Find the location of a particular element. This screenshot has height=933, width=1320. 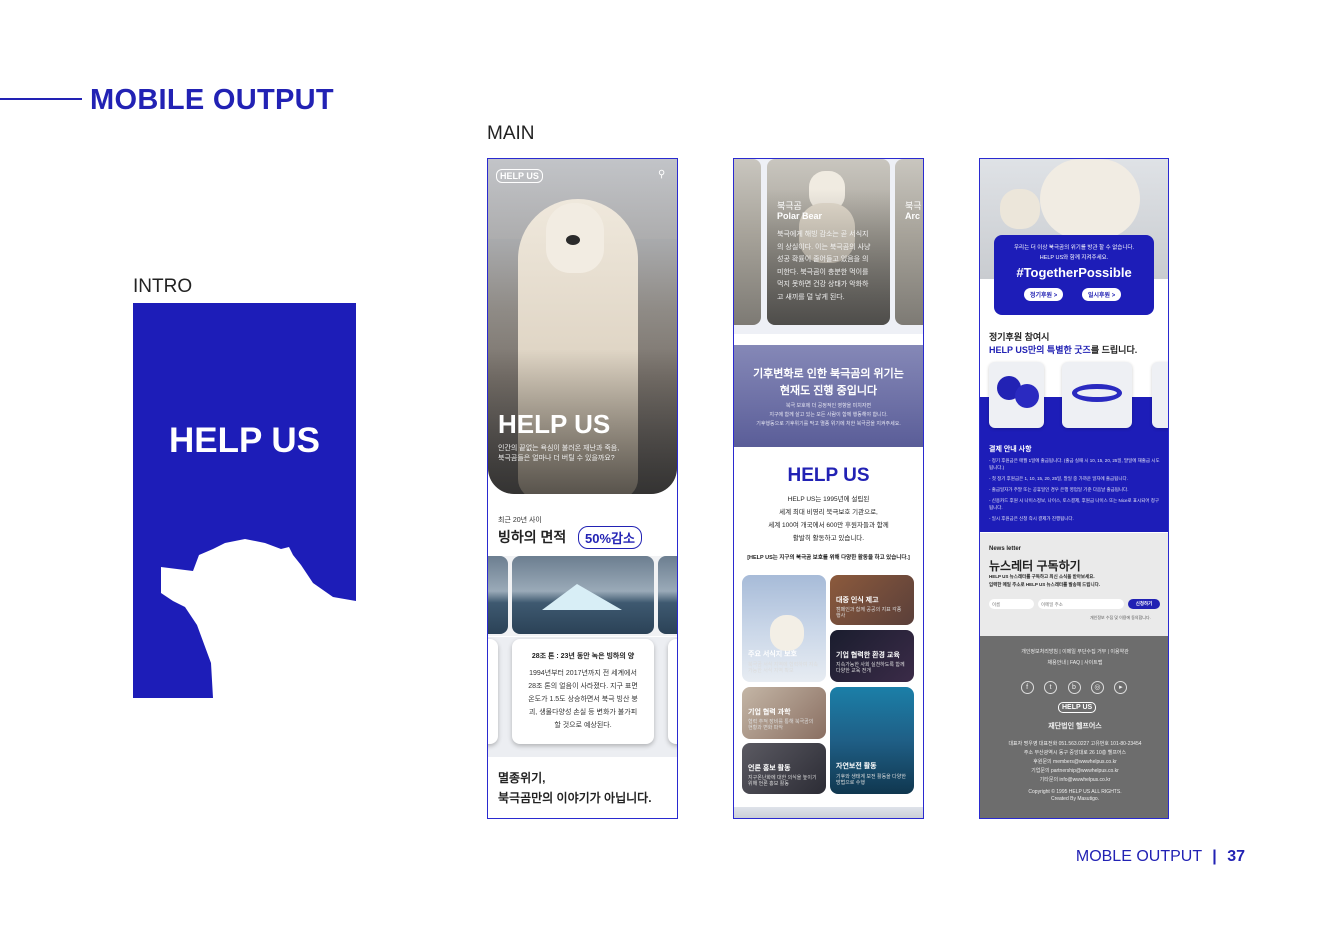

footer-links-2: 채용안내 | FAQ | 사이트맵 is located at coordinates (1074, 663).